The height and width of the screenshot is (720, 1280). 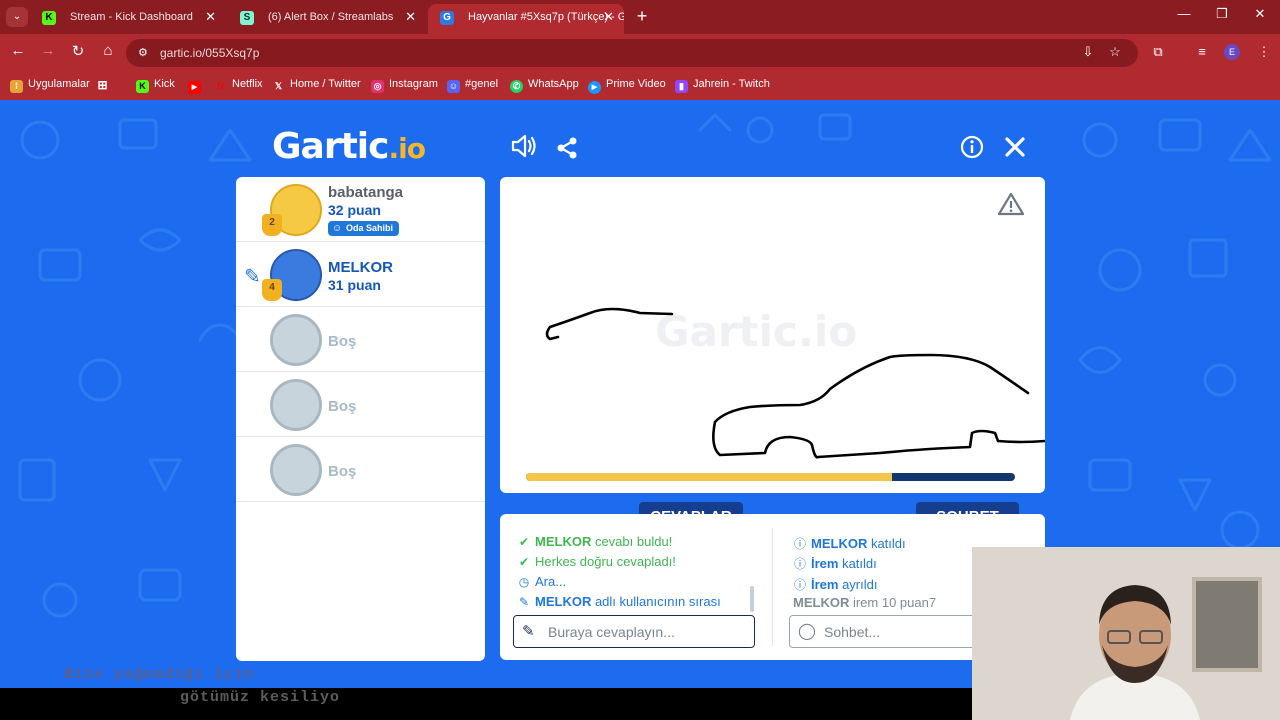 I want to click on tab-kick-dashboard: K Stream - Kick Dashboard ✕, so click(x=128, y=19).